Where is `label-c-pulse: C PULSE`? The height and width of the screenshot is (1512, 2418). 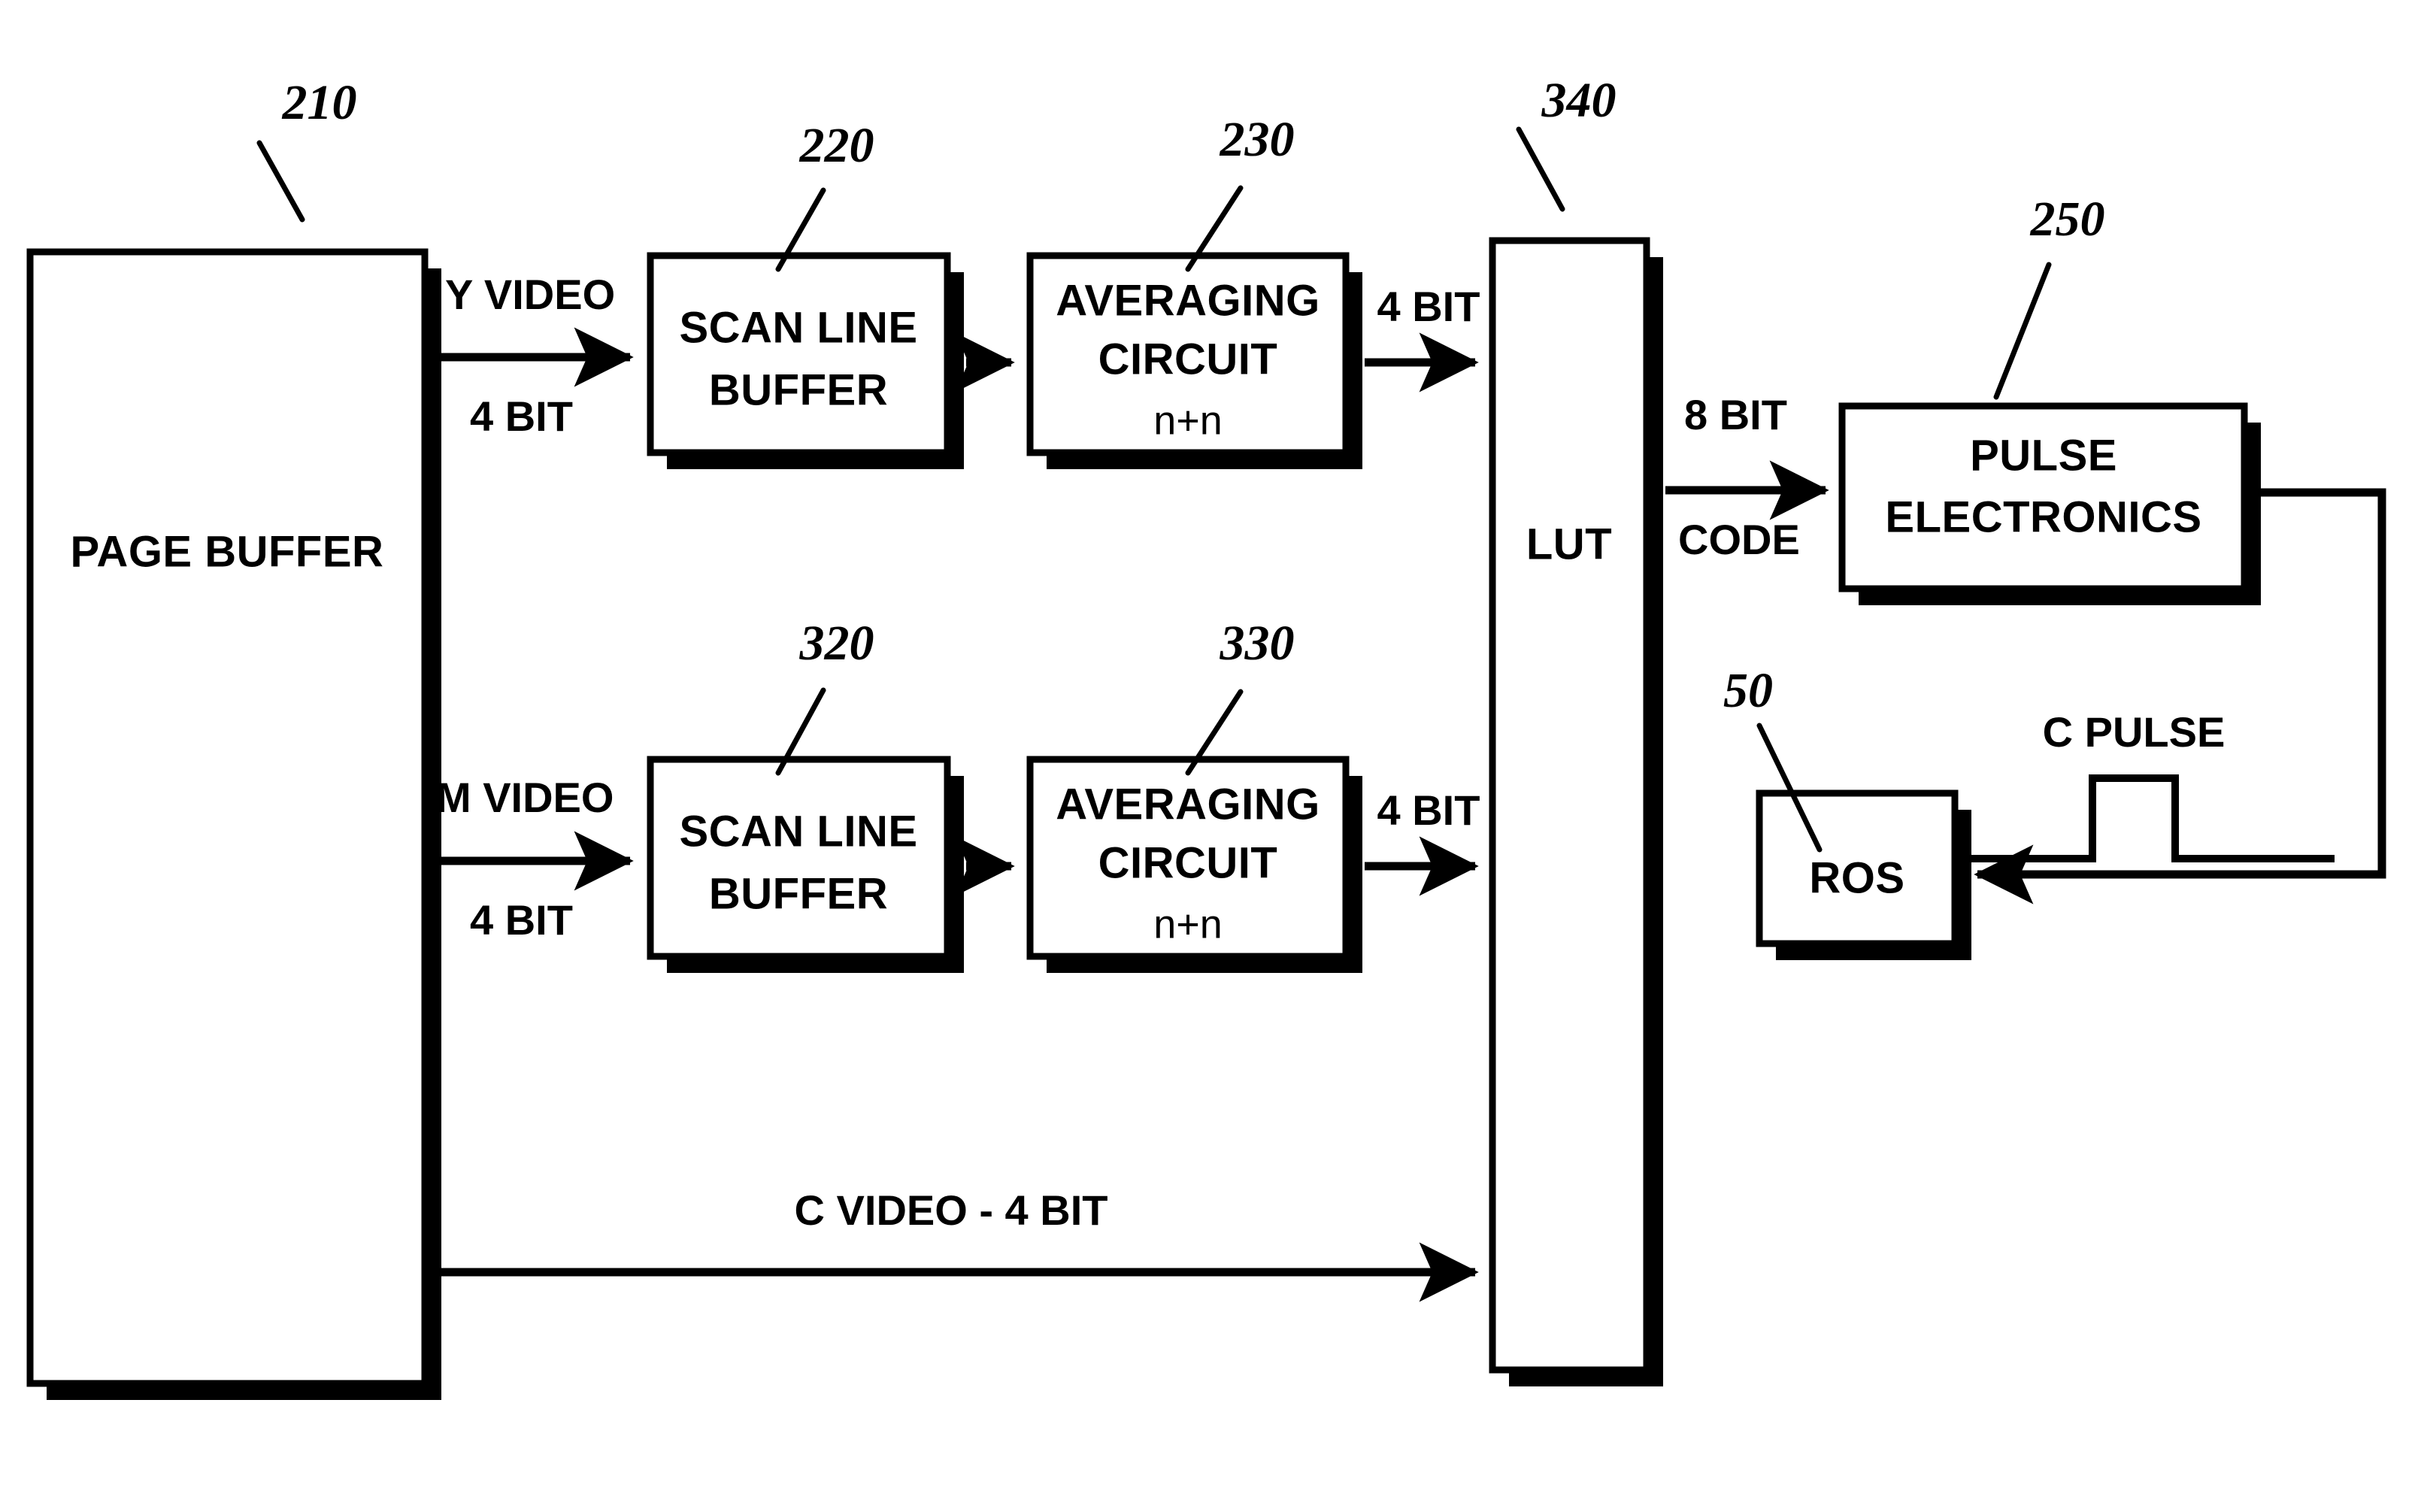 label-c-pulse: C PULSE is located at coordinates (2134, 732).